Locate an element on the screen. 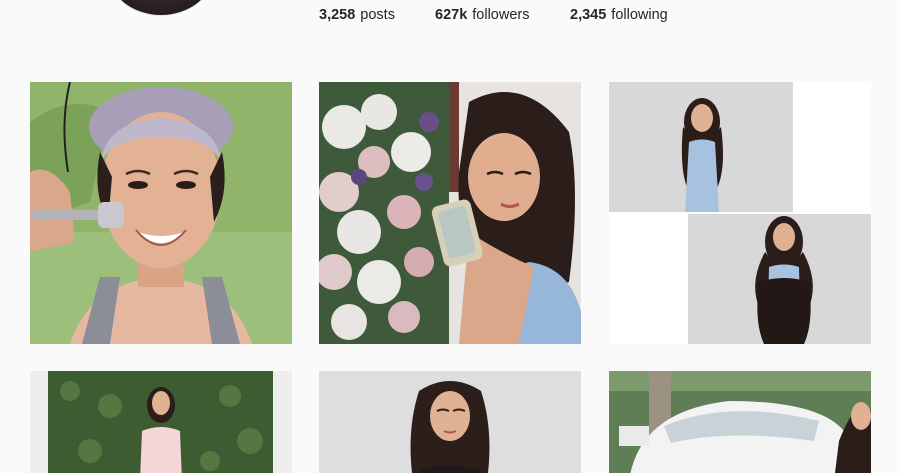 Image resolution: width=900 pixels, height=473 pixels. followers-stat: 627k followers is located at coordinates (502, 15).